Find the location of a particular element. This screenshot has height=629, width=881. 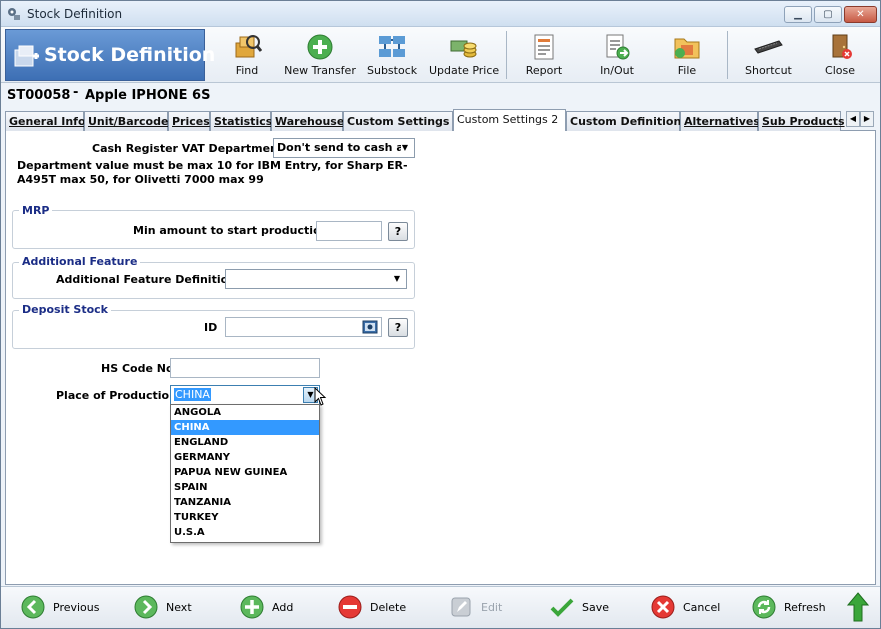

title-bar: Stock Definition ▁ ▢ ✕ is located at coordinates (440, 14).